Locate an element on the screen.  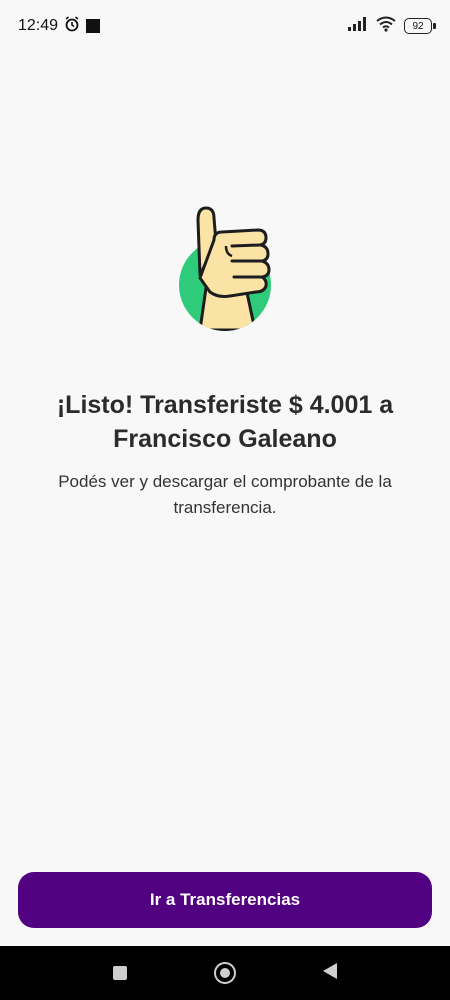
home-icon is located at coordinates (225, 973).